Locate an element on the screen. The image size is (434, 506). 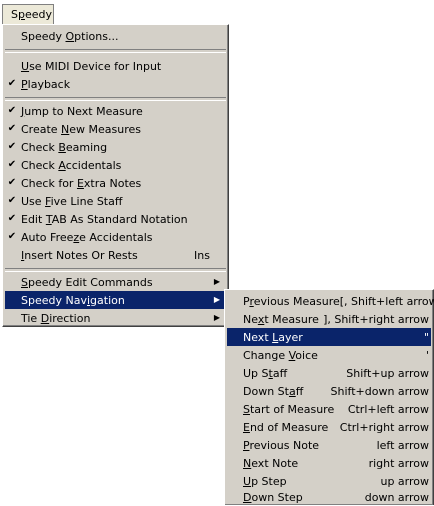
menu-item-jump-to-next-measure: ✔ Jump to Next Measure is located at coordinates (115, 111).